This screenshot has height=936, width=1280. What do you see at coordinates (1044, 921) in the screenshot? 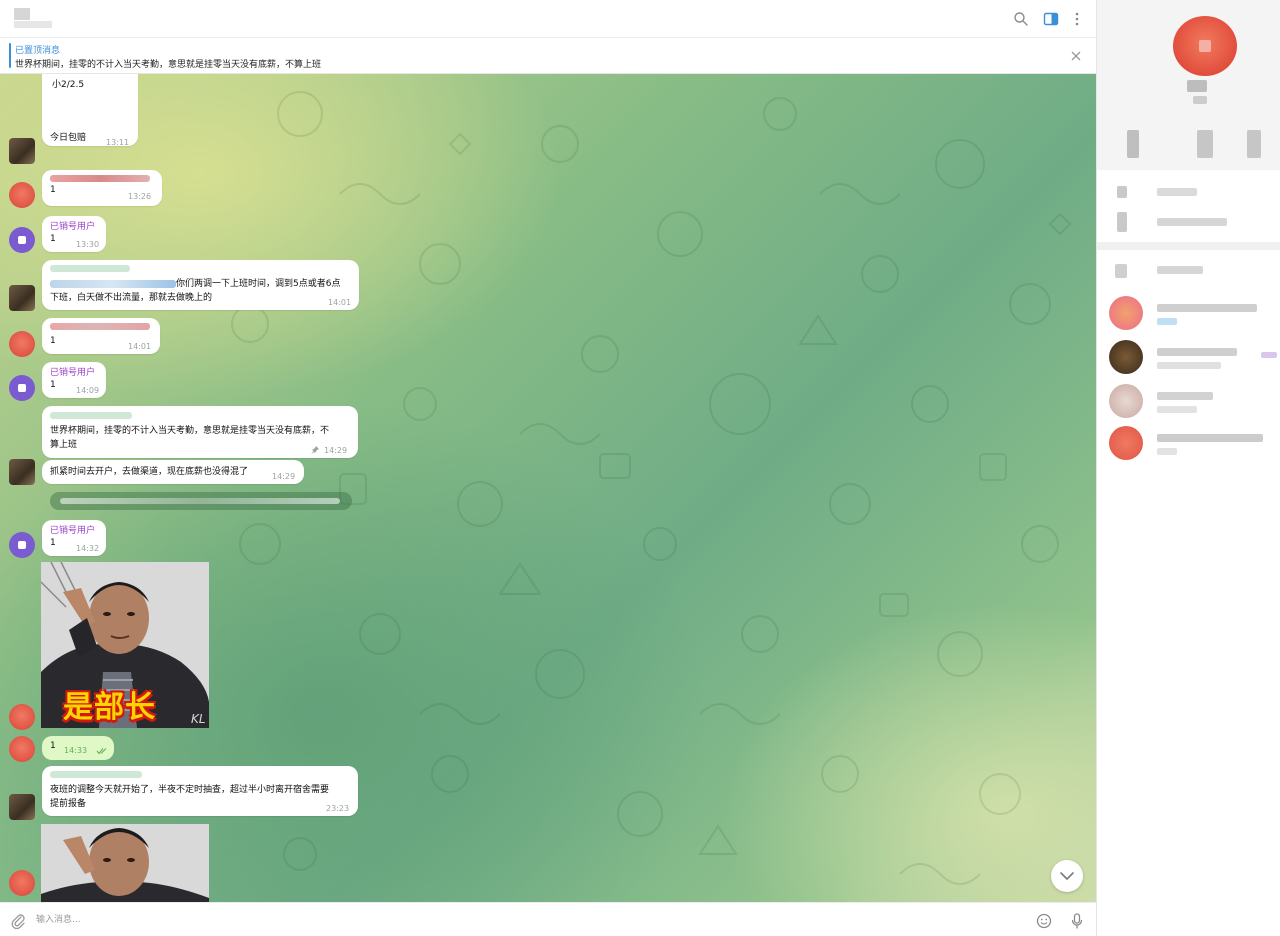
I see `emoji-icon` at bounding box center [1044, 921].